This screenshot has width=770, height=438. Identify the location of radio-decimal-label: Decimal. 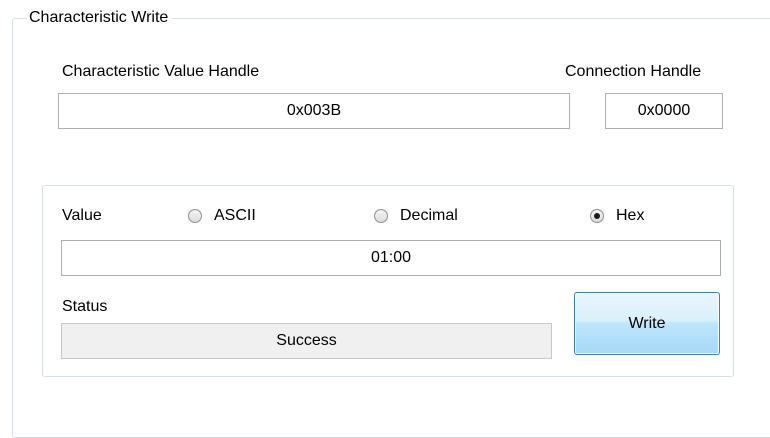
(429, 215).